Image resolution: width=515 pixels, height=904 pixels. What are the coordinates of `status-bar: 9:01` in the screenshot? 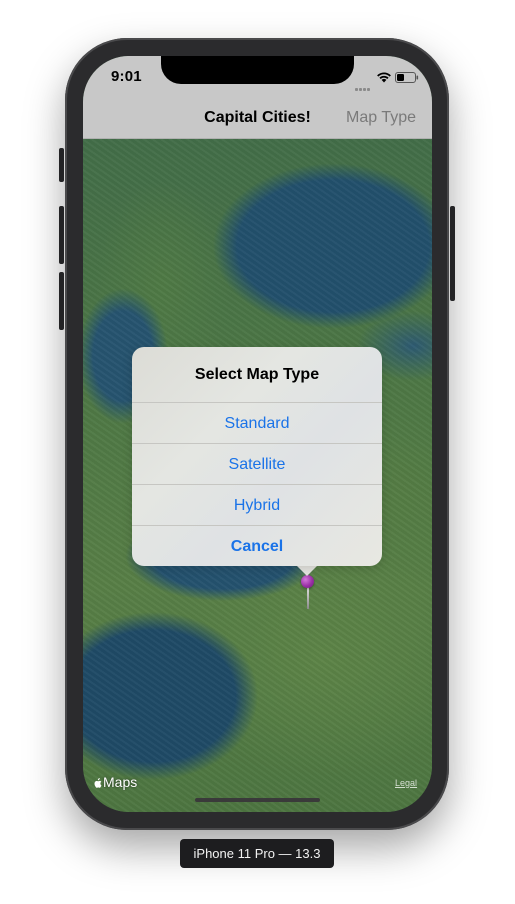 It's located at (257, 78).